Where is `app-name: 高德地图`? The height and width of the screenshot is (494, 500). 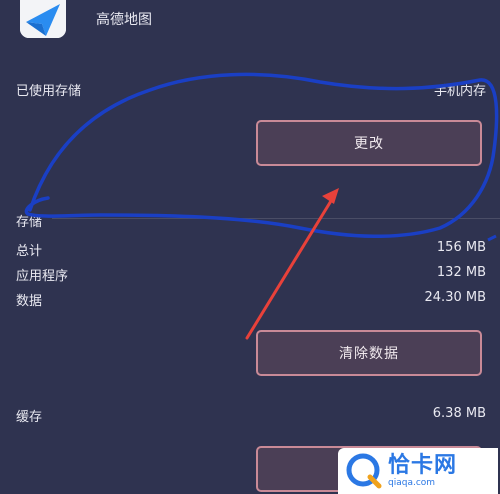 app-name: 高德地图 is located at coordinates (124, 20).